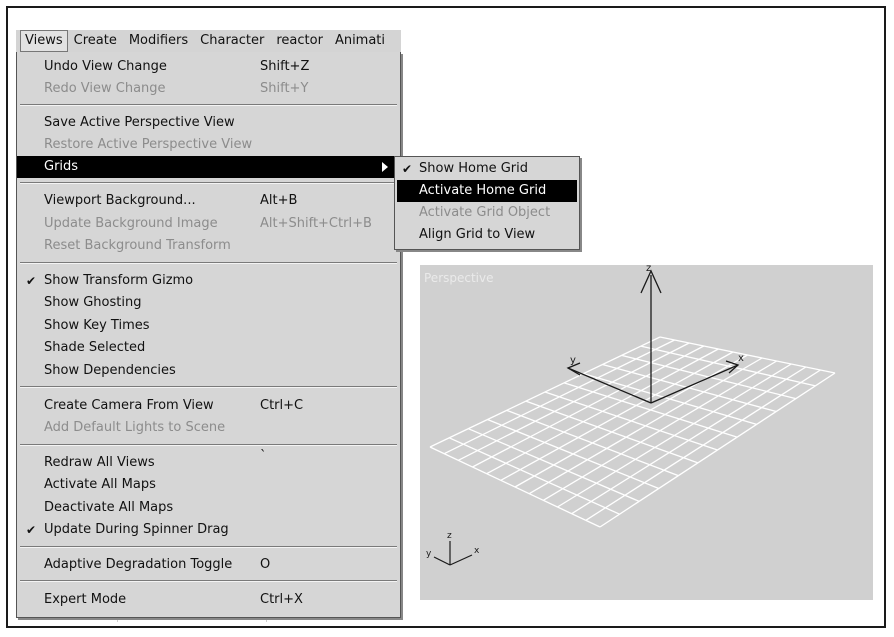 Image resolution: width=894 pixels, height=637 pixels. Describe the element at coordinates (135, 427) in the screenshot. I see `menu-item-label: Add Default Lights to Scene` at that location.